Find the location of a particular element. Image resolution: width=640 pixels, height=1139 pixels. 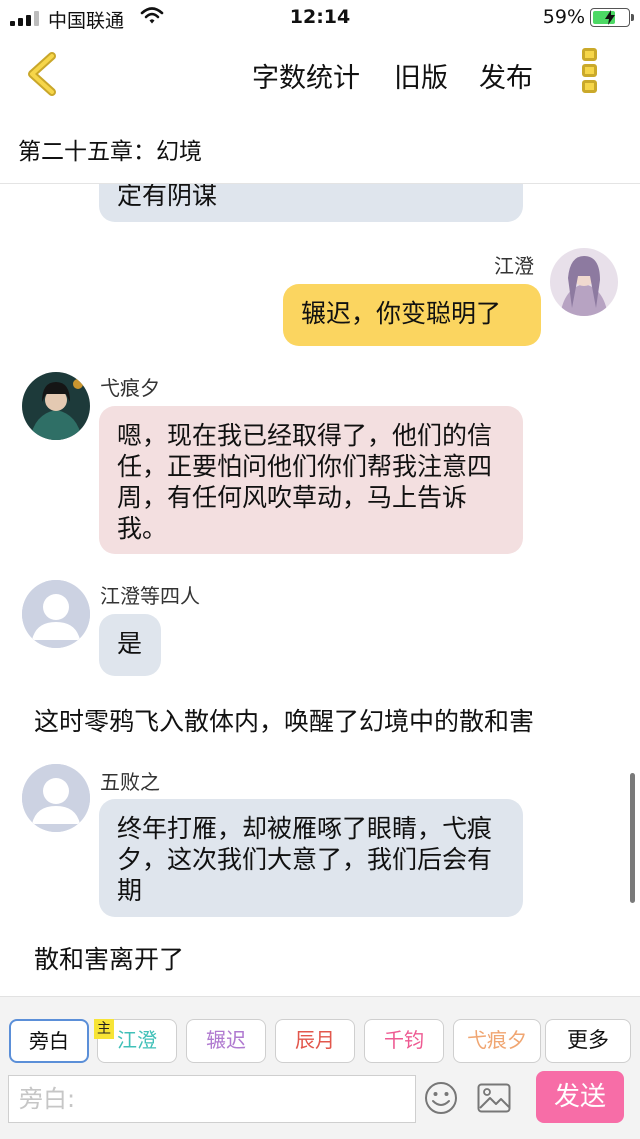

status-bar: 中国联通 12:14 59% is located at coordinates (320, 18).